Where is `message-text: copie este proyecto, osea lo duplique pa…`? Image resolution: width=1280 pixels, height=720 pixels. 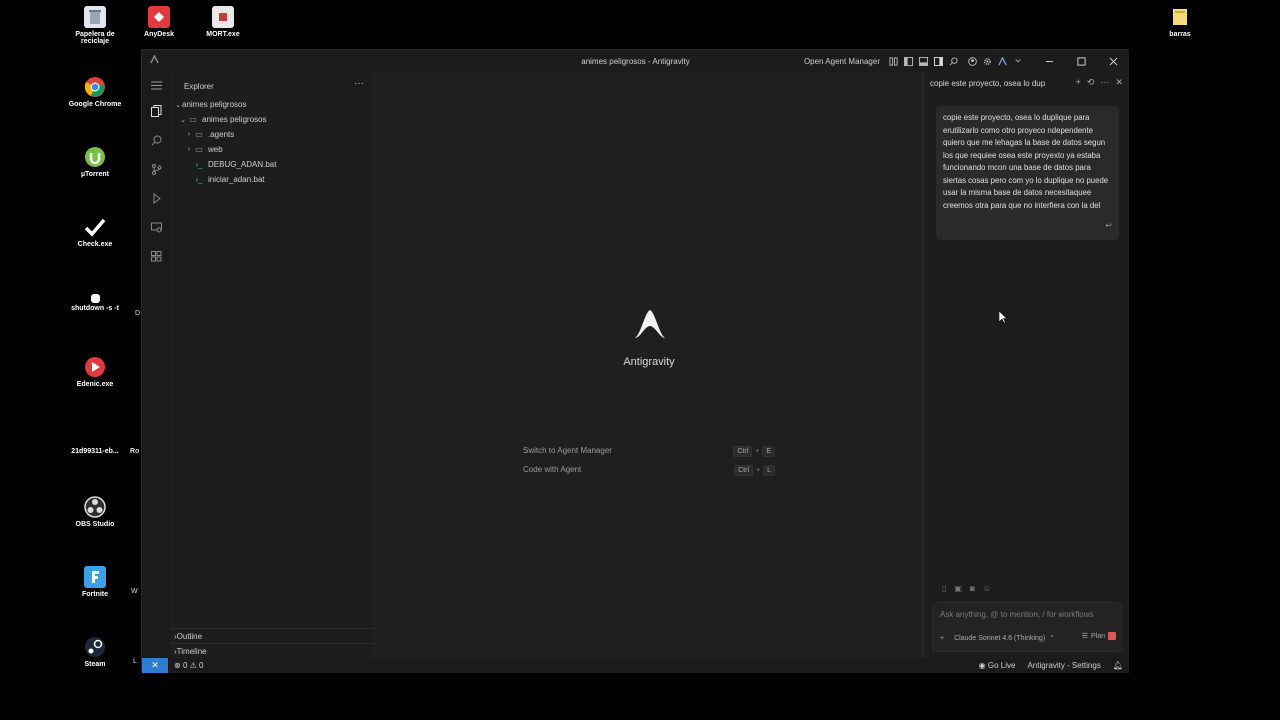 message-text: copie este proyecto, osea lo duplique pa… is located at coordinates (1026, 161).